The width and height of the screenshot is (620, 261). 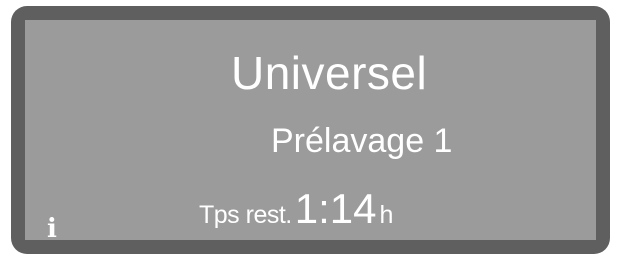 What do you see at coordinates (329, 73) in the screenshot?
I see `program-name: Universel` at bounding box center [329, 73].